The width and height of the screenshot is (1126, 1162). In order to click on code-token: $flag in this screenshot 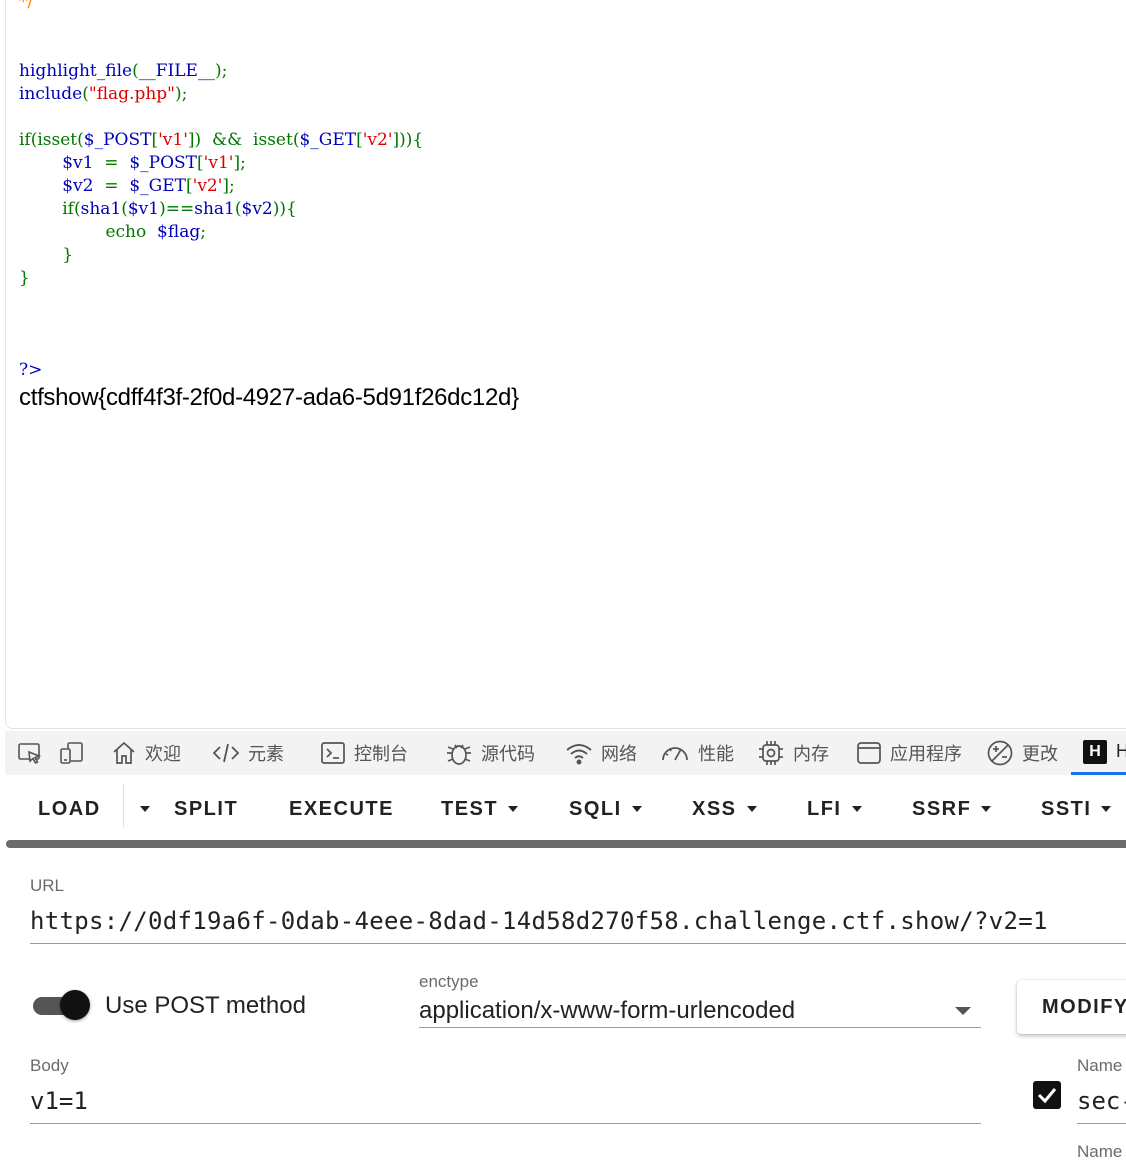, I will do `click(179, 232)`.